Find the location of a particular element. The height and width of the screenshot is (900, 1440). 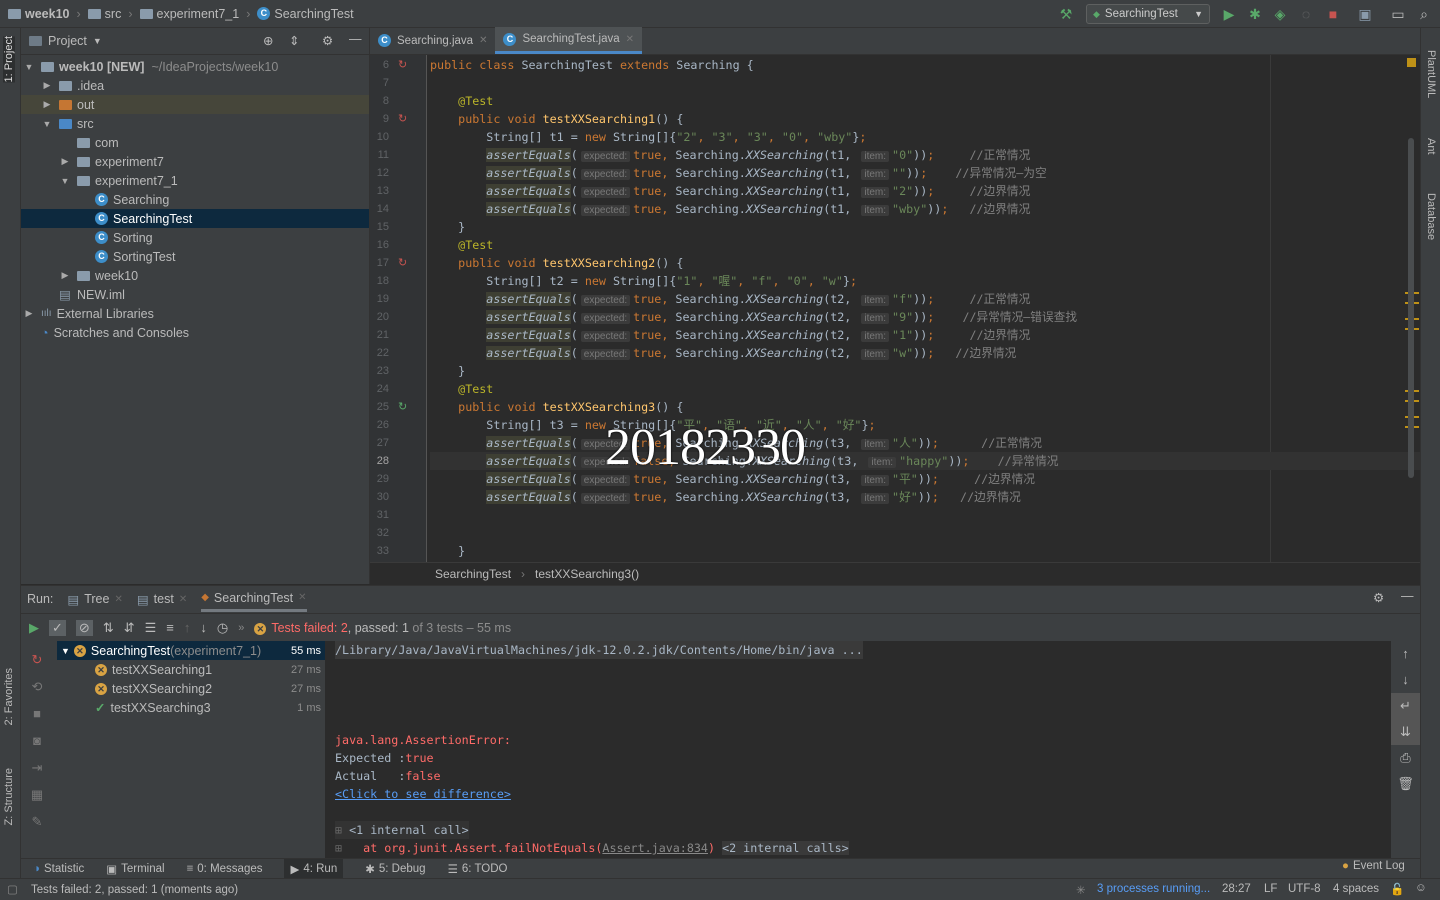

collapse-all-icon: ≡ is located at coordinates (170, 627).